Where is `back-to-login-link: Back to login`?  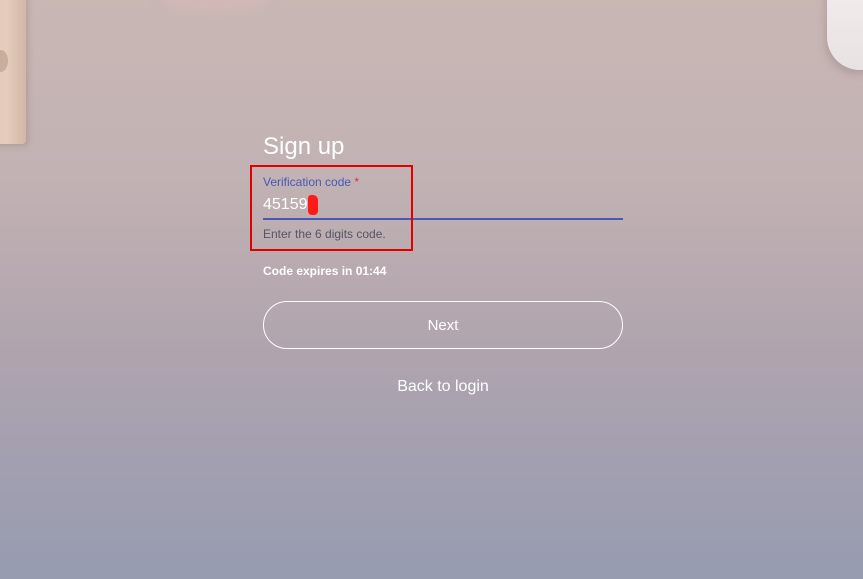 back-to-login-link: Back to login is located at coordinates (443, 387).